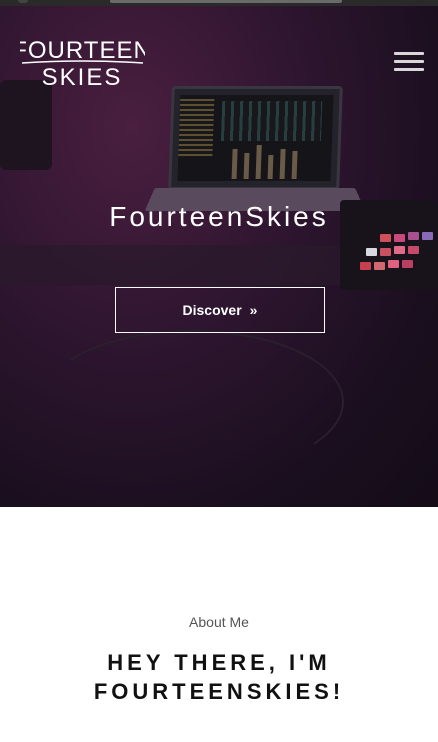  What do you see at coordinates (219, 677) in the screenshot?
I see `about-heading: HEY THERE, I'M FOURTEENSKIES!` at bounding box center [219, 677].